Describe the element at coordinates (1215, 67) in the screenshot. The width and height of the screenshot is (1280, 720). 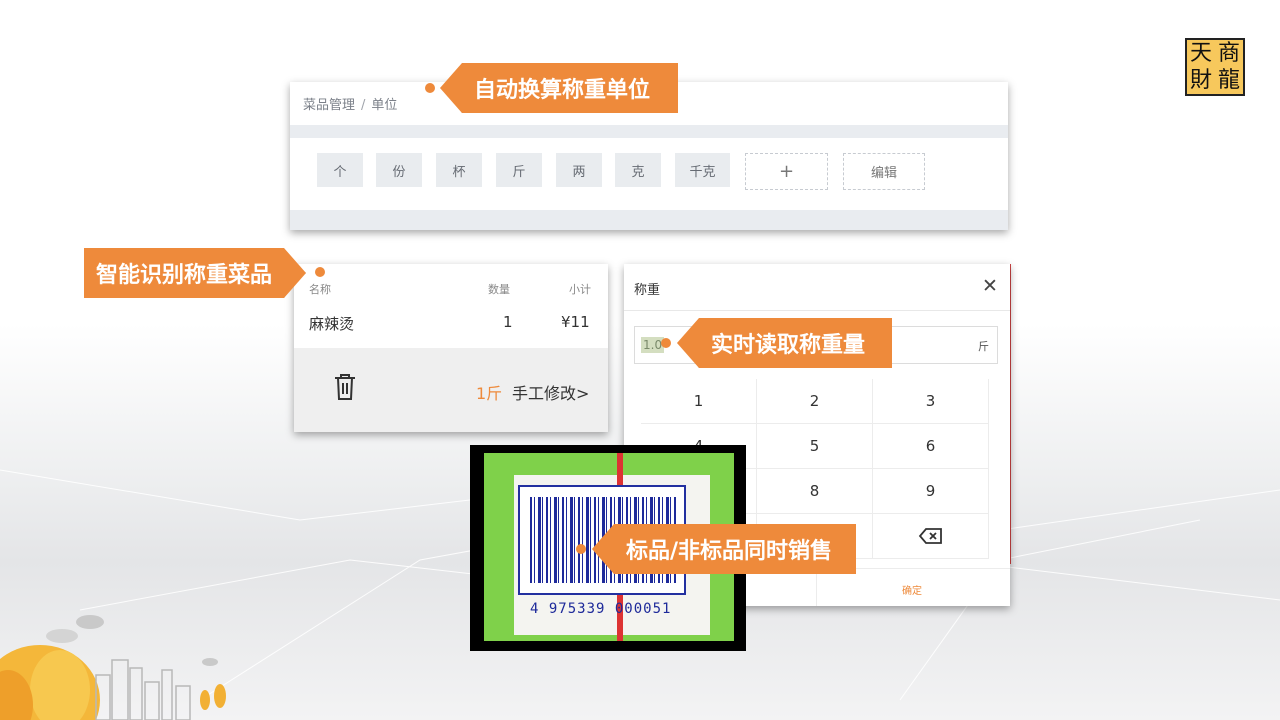
I see `brand-logo: 天 商 財 龍` at that location.